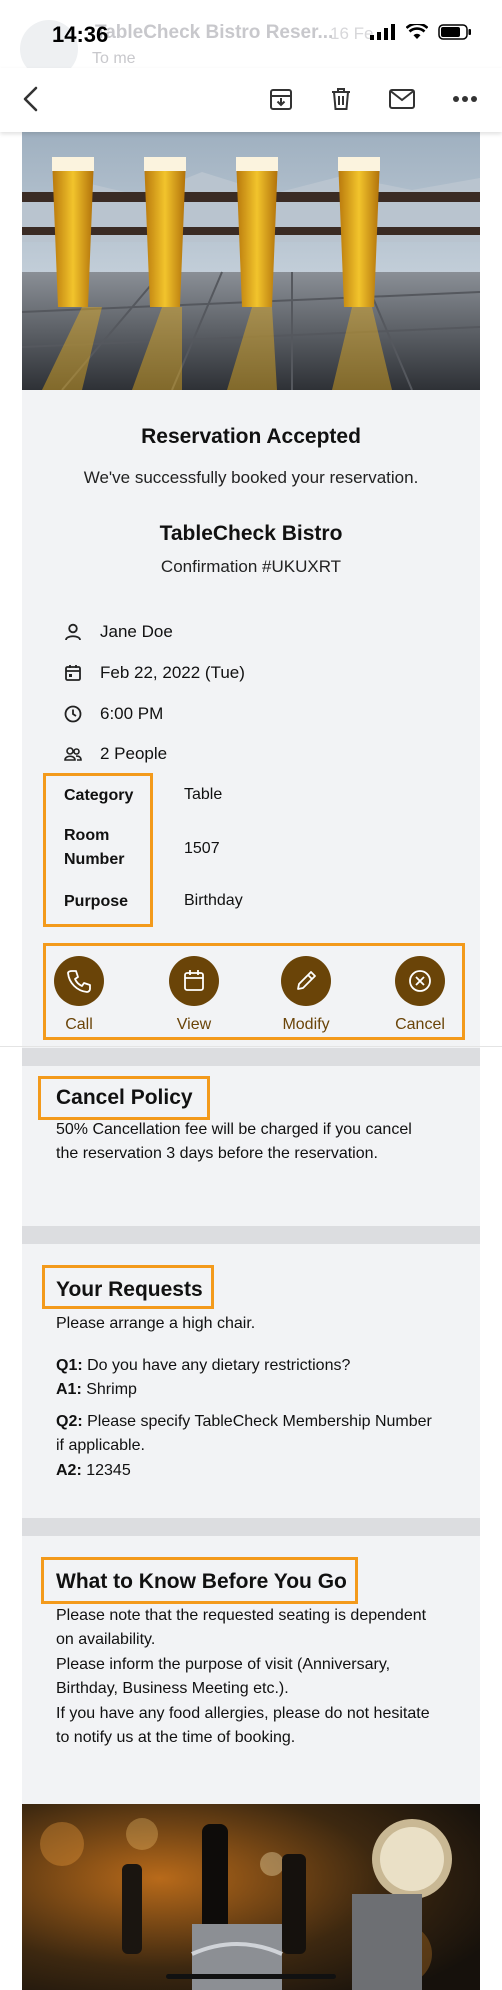  Describe the element at coordinates (251, 1897) in the screenshot. I see `footer-image-beer-taps` at that location.